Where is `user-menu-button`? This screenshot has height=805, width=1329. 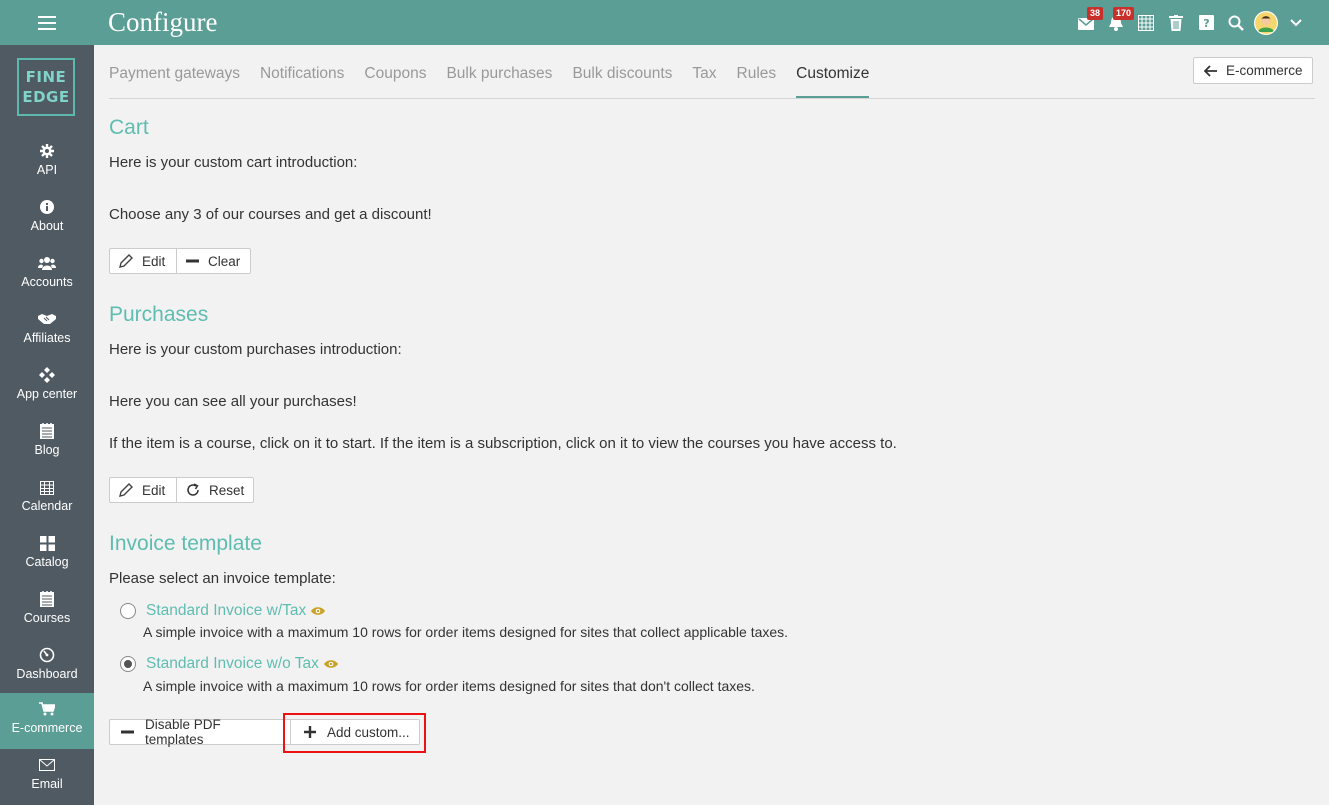
user-menu-button is located at coordinates (1266, 22).